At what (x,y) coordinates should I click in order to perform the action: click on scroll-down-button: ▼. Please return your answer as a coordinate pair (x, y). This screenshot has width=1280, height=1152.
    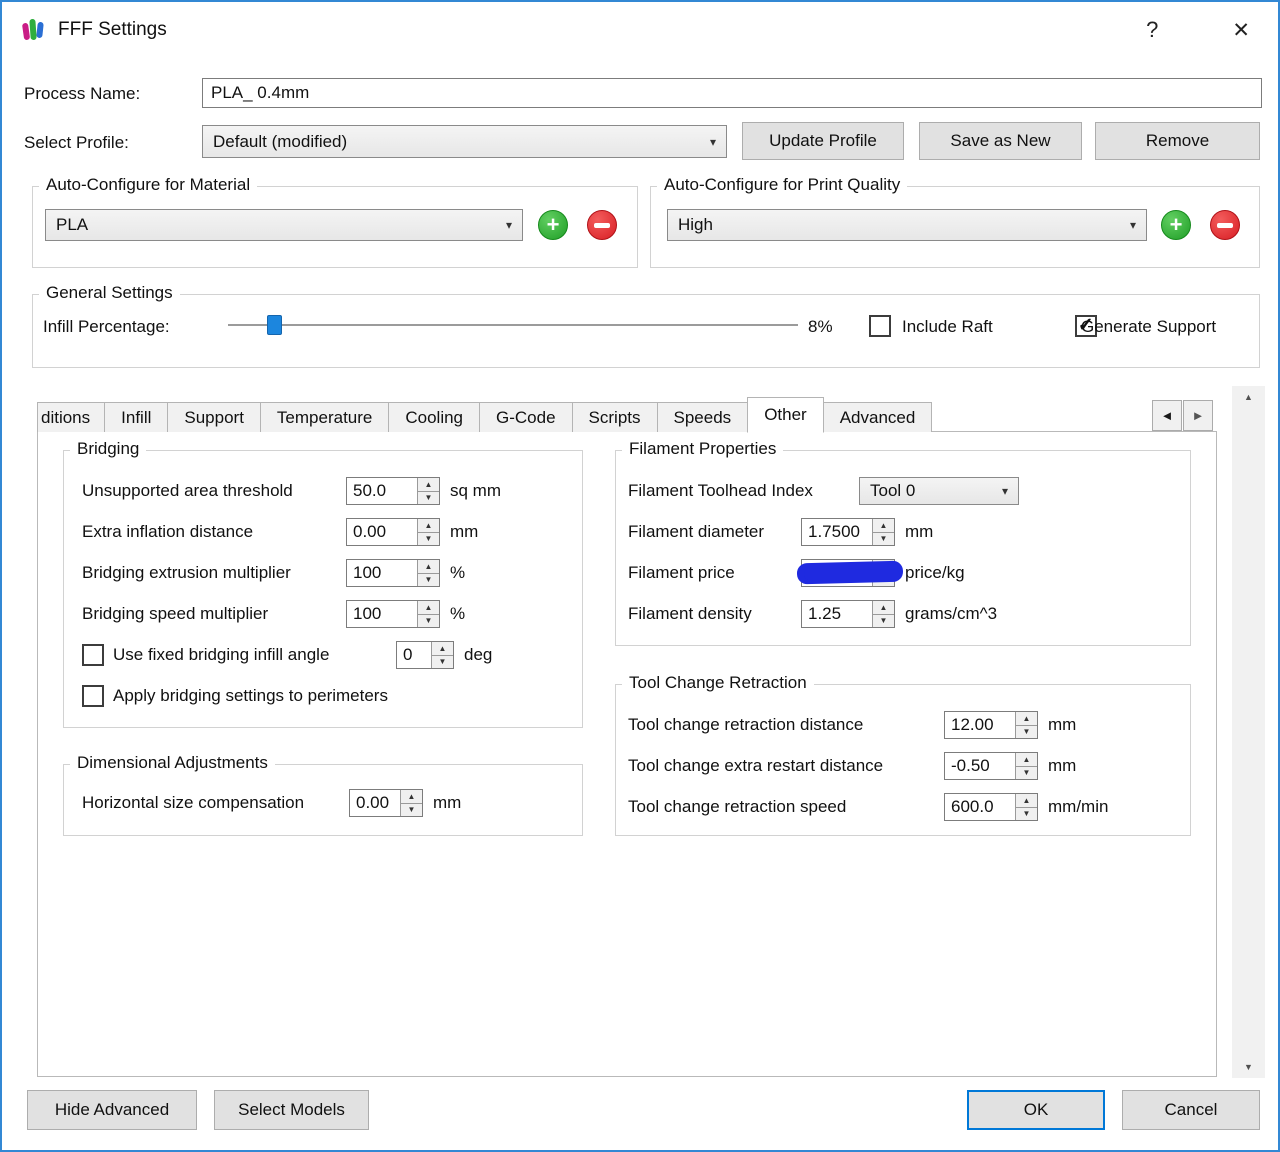
    Looking at the image, I should click on (1248, 1067).